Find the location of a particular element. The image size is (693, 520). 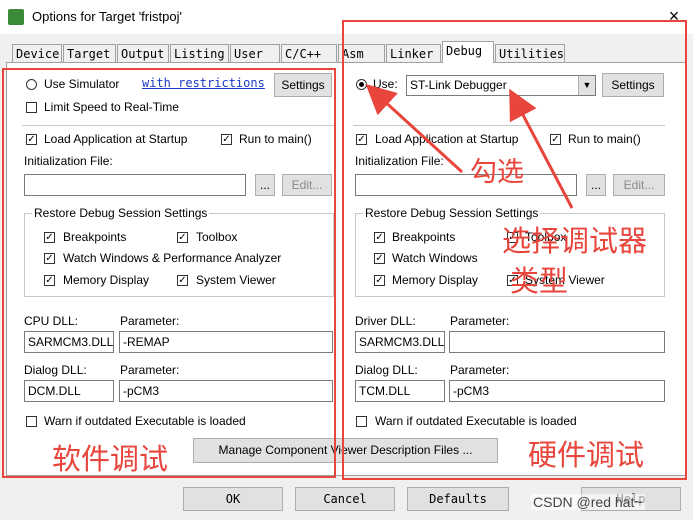

cancel-button: Cancel is located at coordinates (345, 499).